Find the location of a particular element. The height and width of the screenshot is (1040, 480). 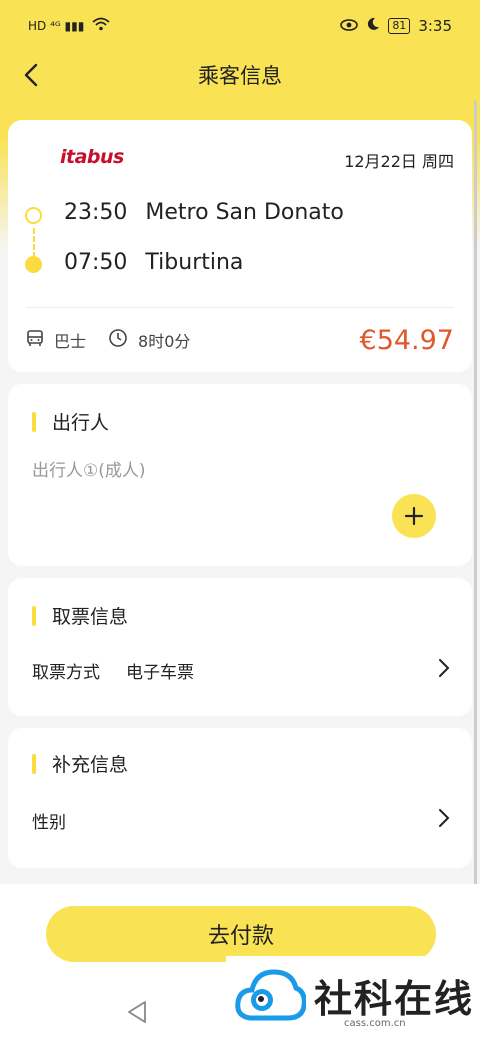

watermark-text: 社科在线 is located at coordinates (394, 999).